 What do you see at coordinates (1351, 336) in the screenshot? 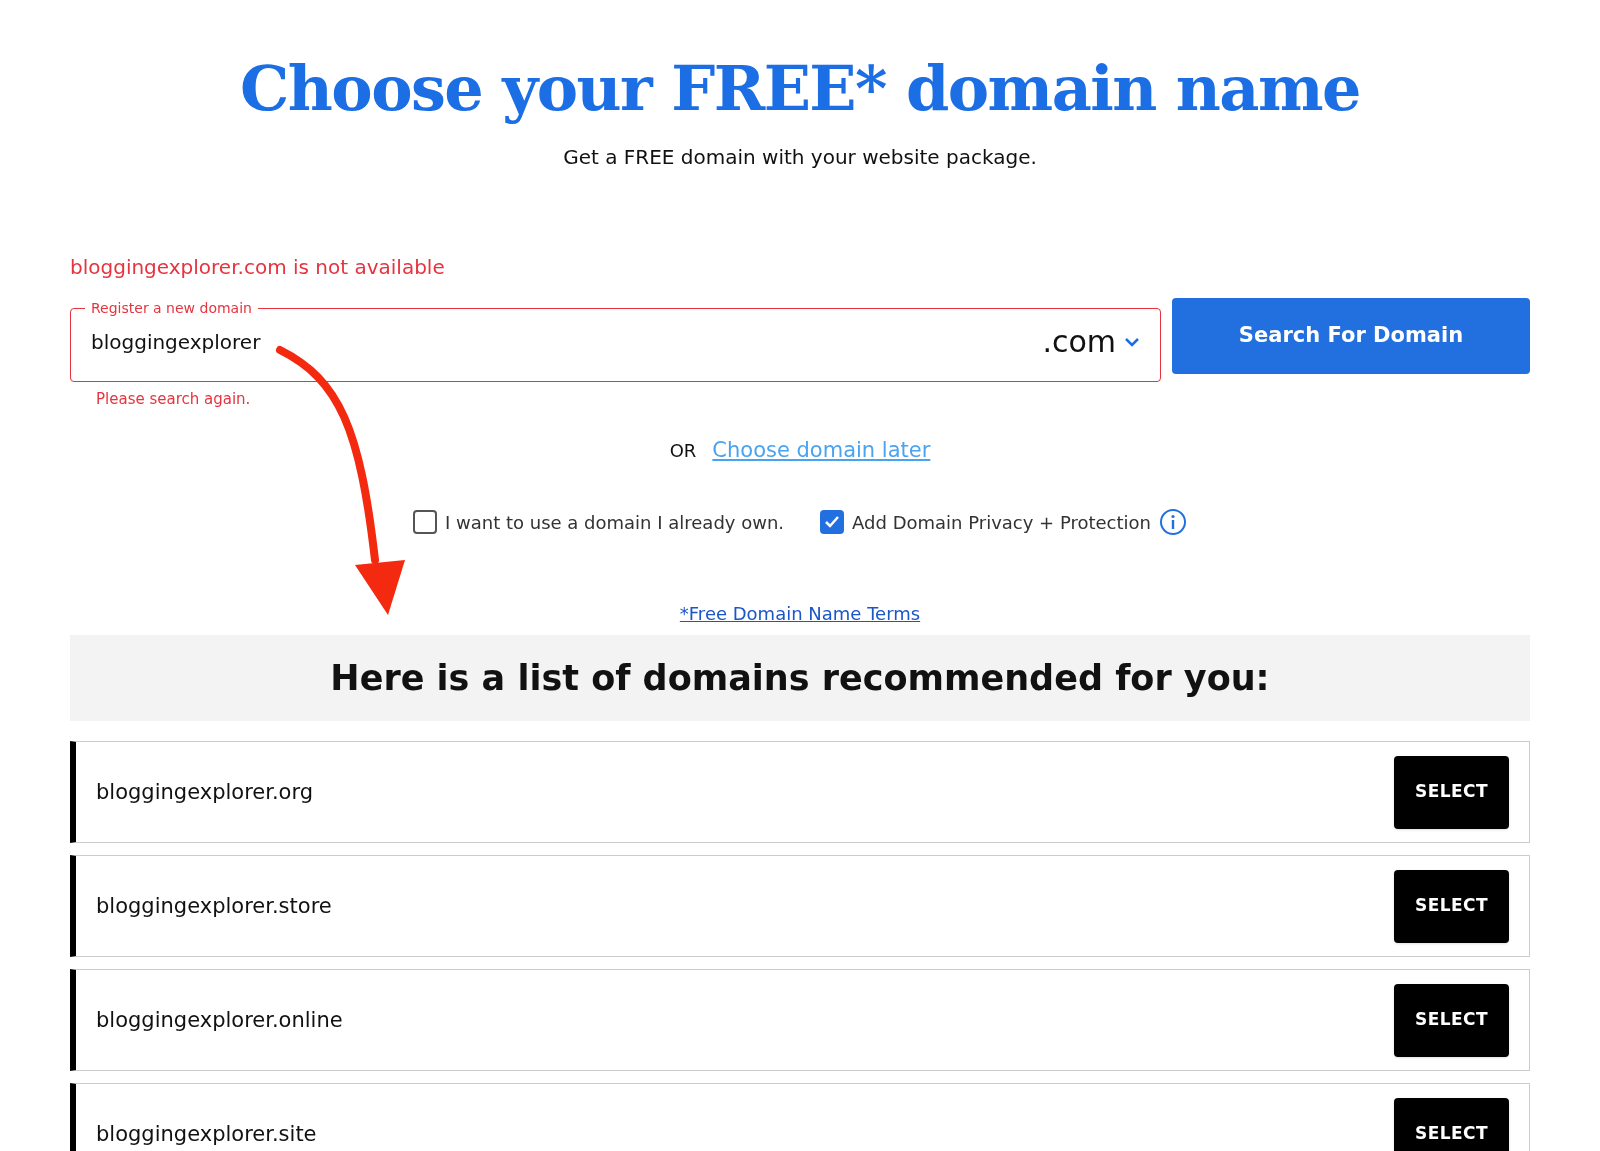
I see `search-button: Search For Domain` at bounding box center [1351, 336].